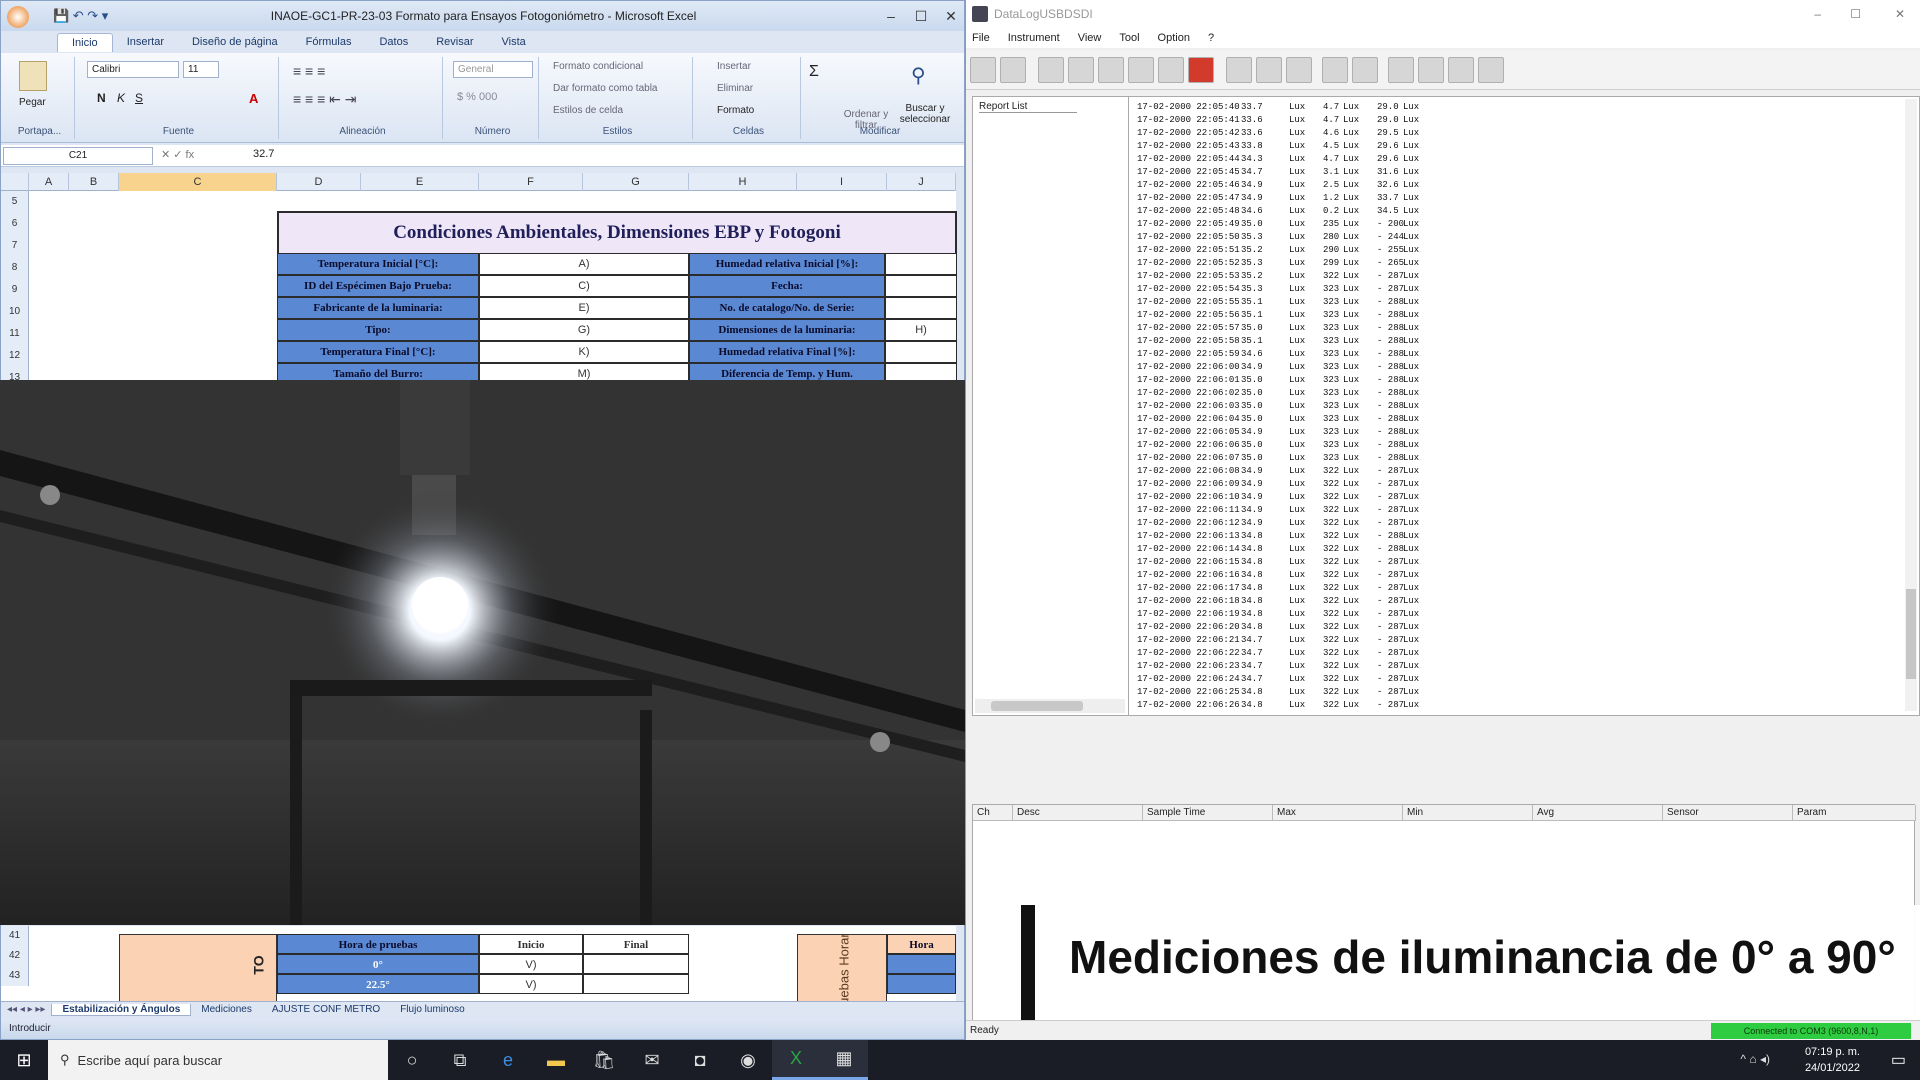 The height and width of the screenshot is (1080, 1920). Describe the element at coordinates (393, 42) in the screenshot. I see `tab-datos: Datos` at that location.